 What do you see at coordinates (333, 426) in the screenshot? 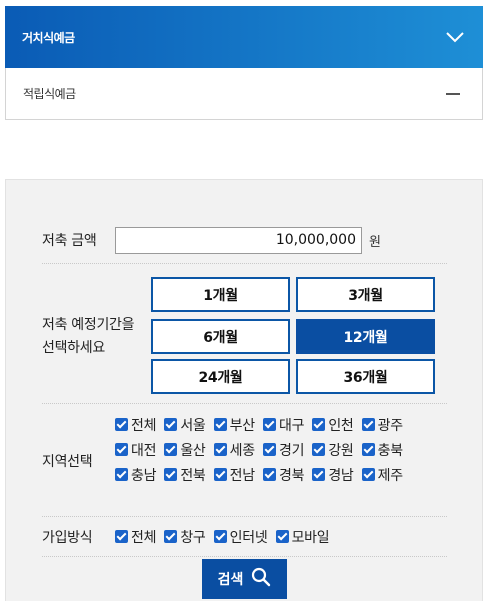
I see `region-option-incheon: 인천` at bounding box center [333, 426].